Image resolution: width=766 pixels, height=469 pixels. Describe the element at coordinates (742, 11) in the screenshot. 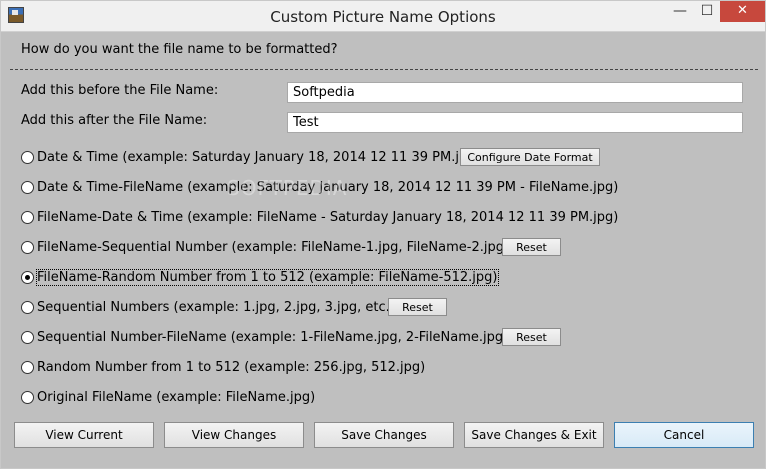

I see `close-icon: ✕` at that location.